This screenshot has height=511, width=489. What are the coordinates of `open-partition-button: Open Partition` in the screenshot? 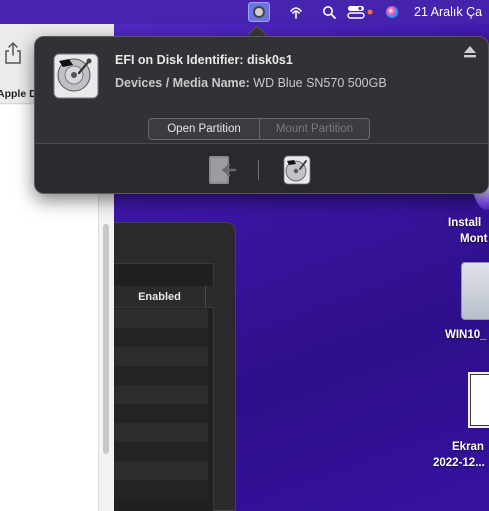 It's located at (204, 129).